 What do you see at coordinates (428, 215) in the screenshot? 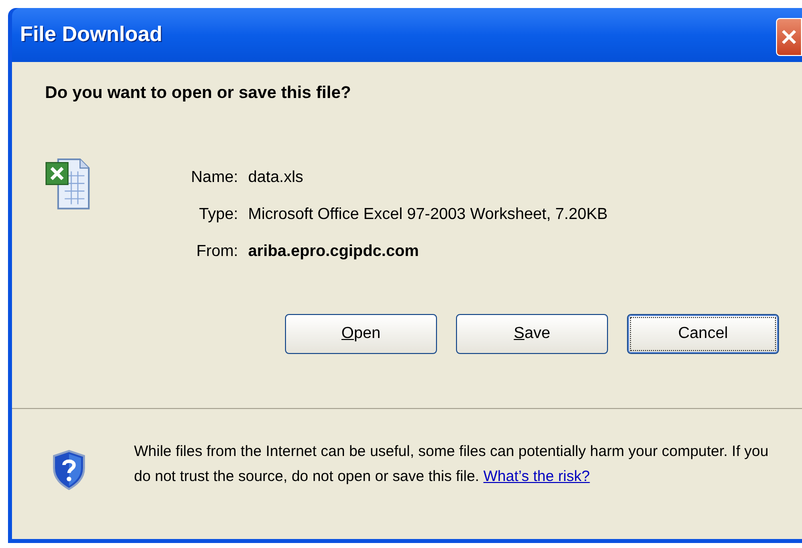
I see `field-value: Microsoft Office Excel 97-2003 Worksheet, 7.20KB` at bounding box center [428, 215].